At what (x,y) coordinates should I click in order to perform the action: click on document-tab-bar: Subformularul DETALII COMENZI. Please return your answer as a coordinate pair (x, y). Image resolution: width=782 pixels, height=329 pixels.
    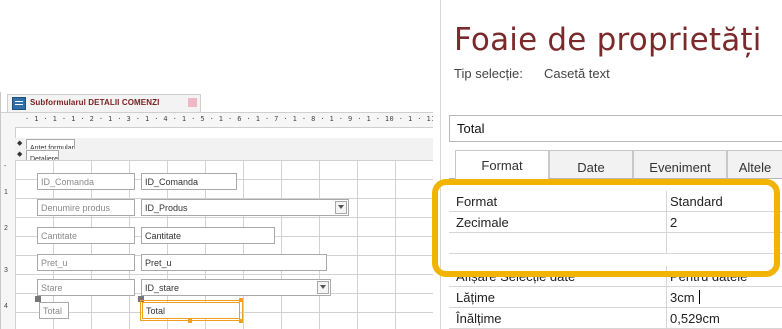
    Looking at the image, I should click on (217, 102).